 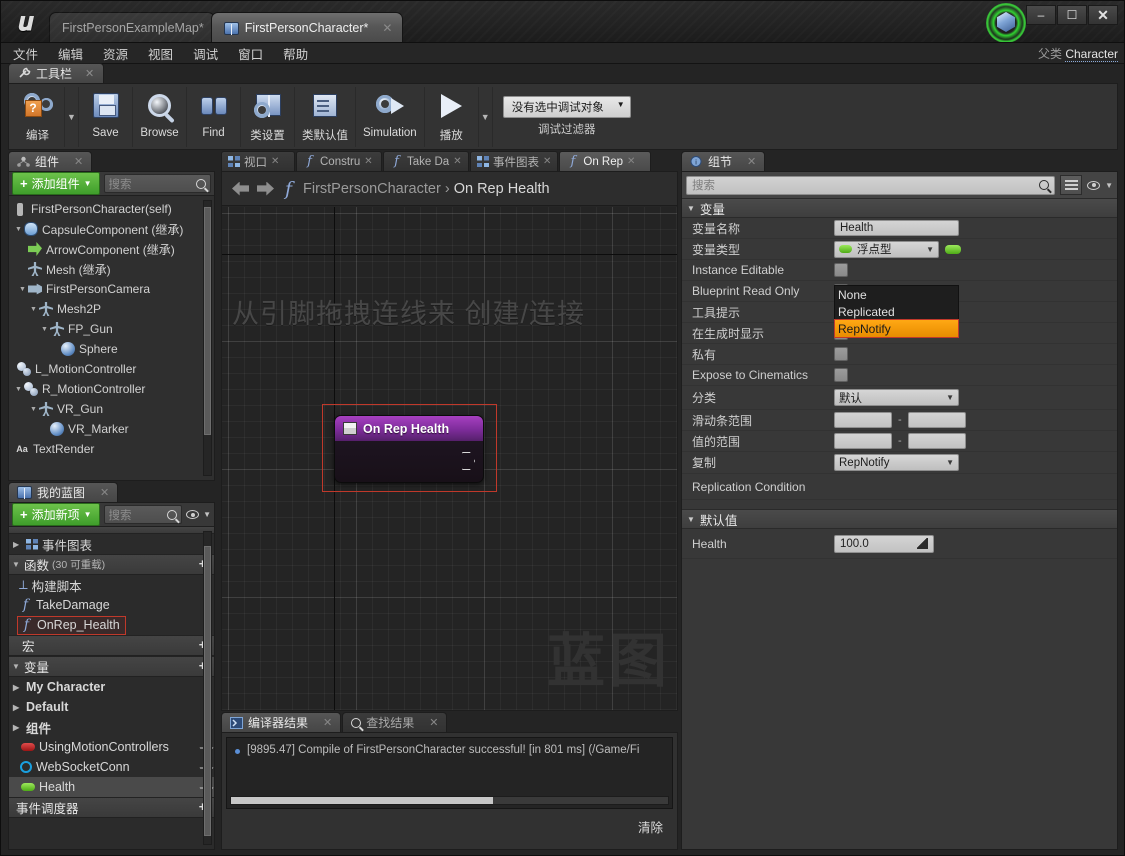 What do you see at coordinates (268, 116) in the screenshot?
I see `toolbar-class-settings-button: 类设置` at bounding box center [268, 116].